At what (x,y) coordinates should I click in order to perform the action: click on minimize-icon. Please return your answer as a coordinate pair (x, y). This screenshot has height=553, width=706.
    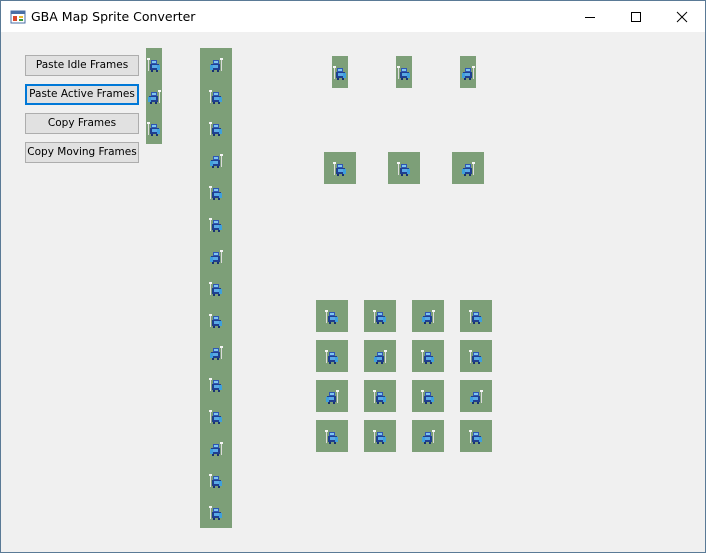
    Looking at the image, I should click on (590, 17).